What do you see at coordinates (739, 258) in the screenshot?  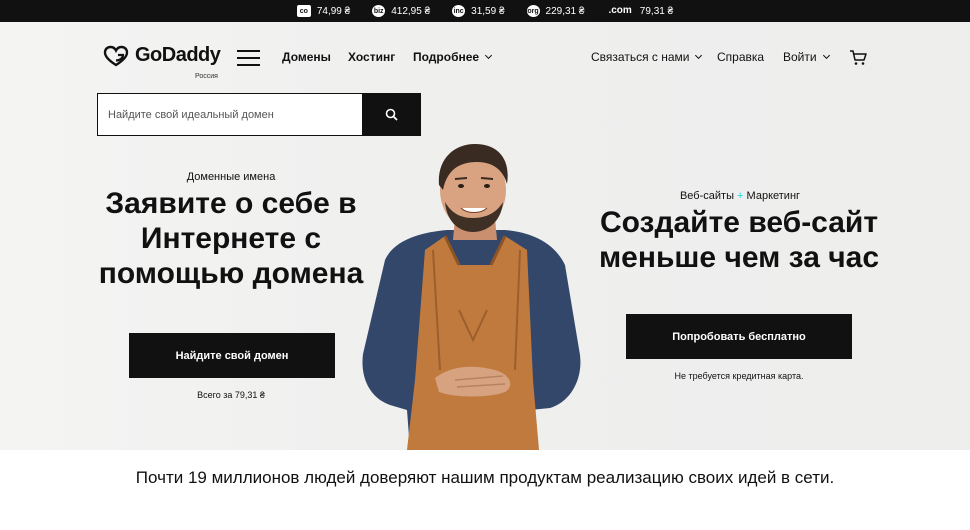 I see `right-headline-line: меньше чем за час` at bounding box center [739, 258].